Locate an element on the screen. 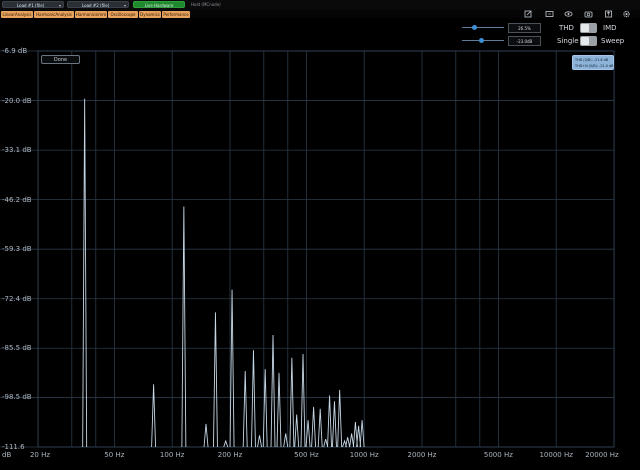  source-slot-label: Load #2 (file) is located at coordinates (96, 5).